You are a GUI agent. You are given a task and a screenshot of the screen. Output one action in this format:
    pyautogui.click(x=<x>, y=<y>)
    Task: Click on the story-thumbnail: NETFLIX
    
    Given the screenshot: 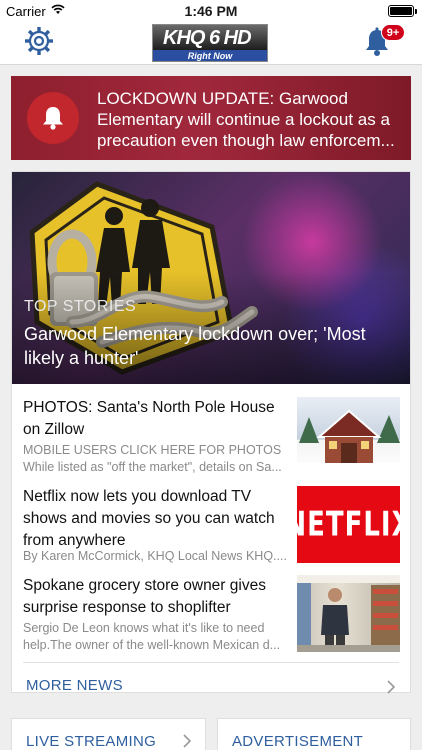 What is the action you would take?
    pyautogui.click(x=348, y=524)
    